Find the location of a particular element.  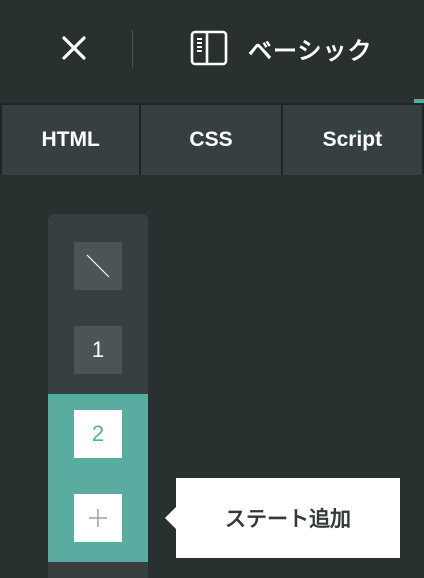

close-icon is located at coordinates (74, 48).